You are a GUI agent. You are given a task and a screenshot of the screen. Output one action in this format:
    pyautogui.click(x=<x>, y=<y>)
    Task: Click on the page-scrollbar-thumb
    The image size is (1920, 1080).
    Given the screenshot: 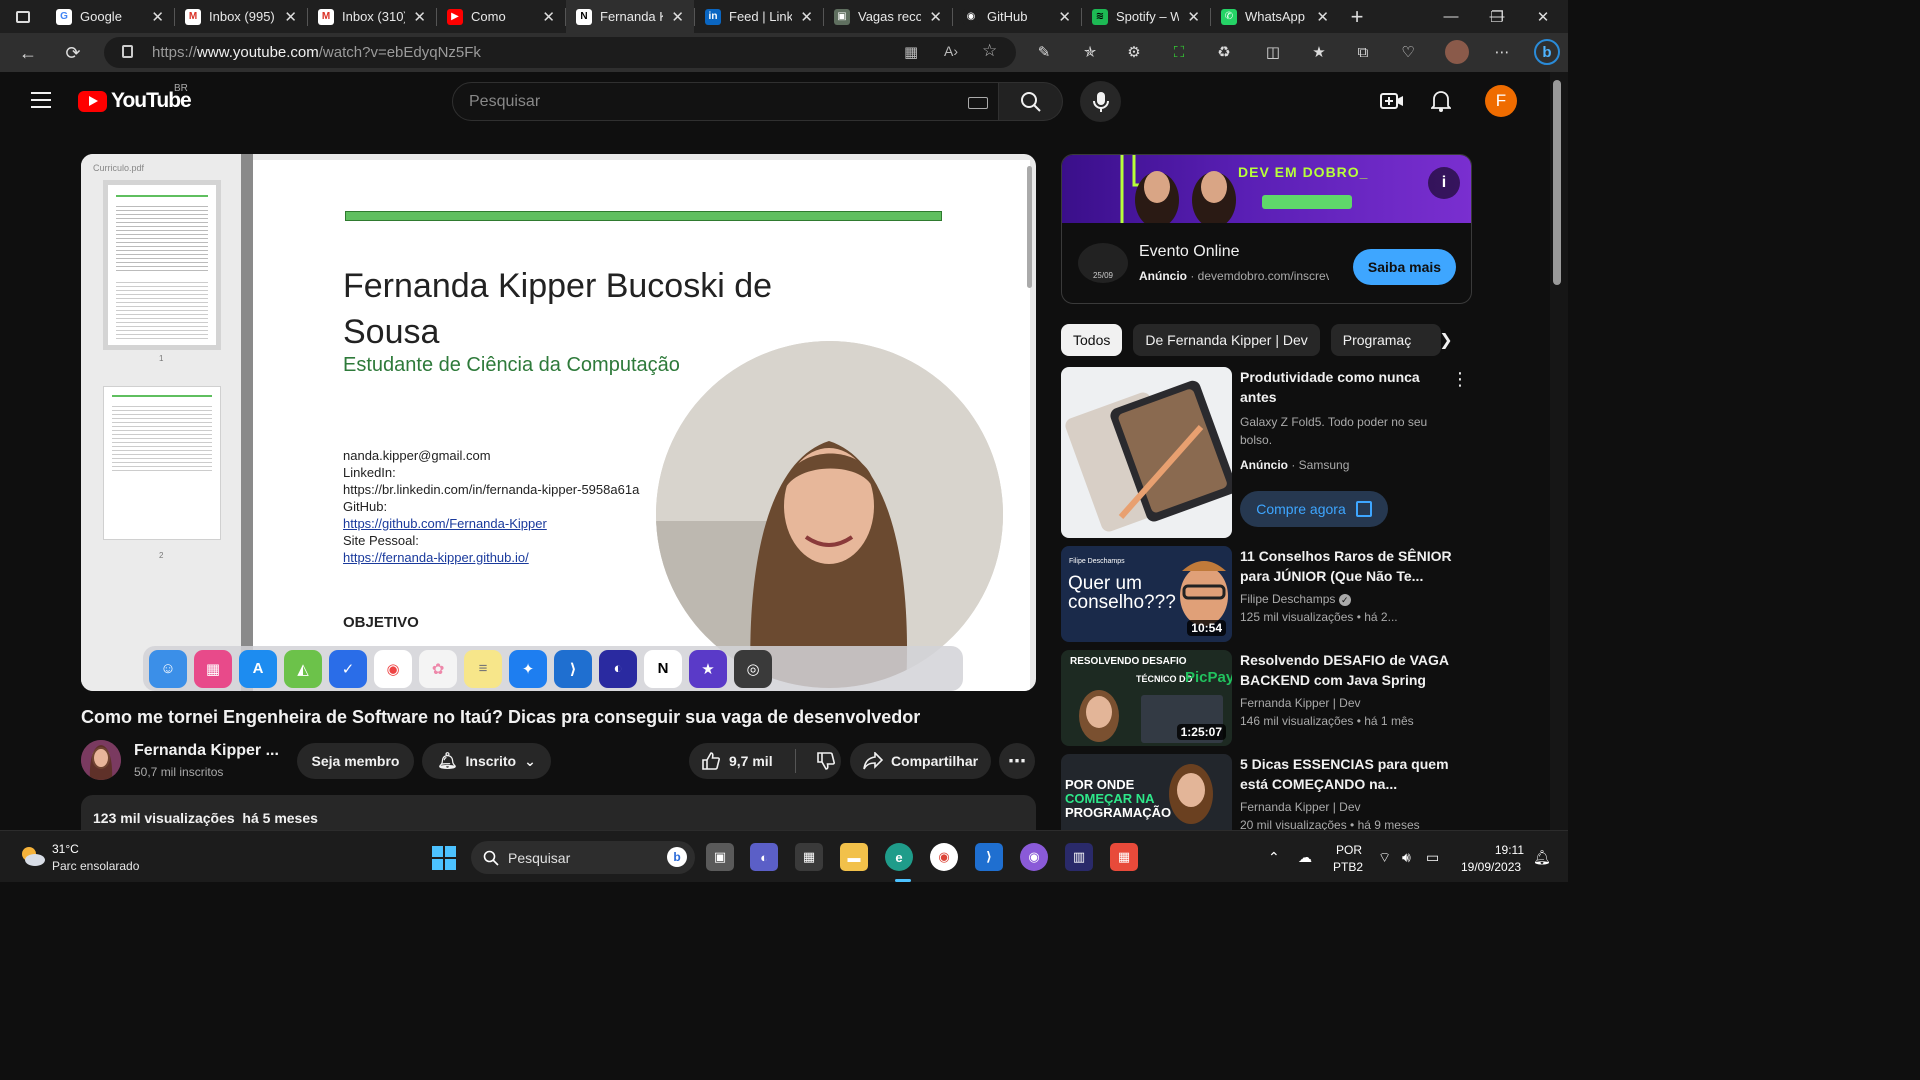 What is the action you would take?
    pyautogui.click(x=1557, y=182)
    